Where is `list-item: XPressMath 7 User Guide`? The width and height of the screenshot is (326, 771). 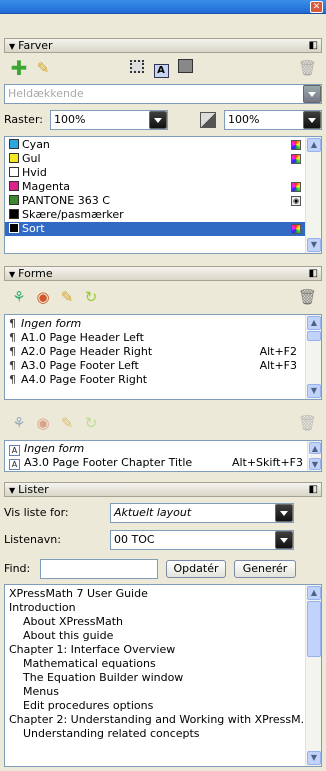 list-item: XPressMath 7 User Guide is located at coordinates (163, 594).